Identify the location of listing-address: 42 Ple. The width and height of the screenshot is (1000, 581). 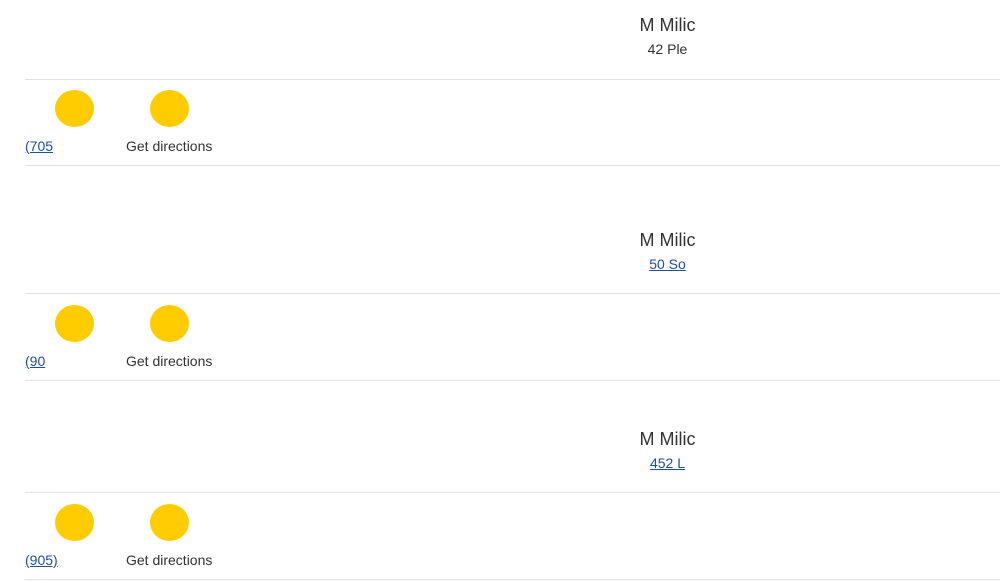
(667, 49).